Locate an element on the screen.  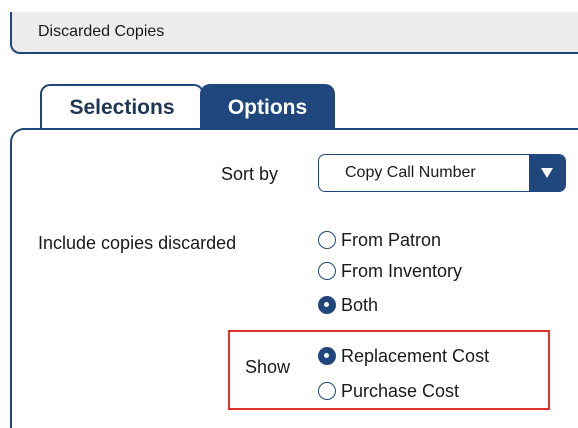
sort-by-dropdown: Copy Call Number is located at coordinates (442, 173).